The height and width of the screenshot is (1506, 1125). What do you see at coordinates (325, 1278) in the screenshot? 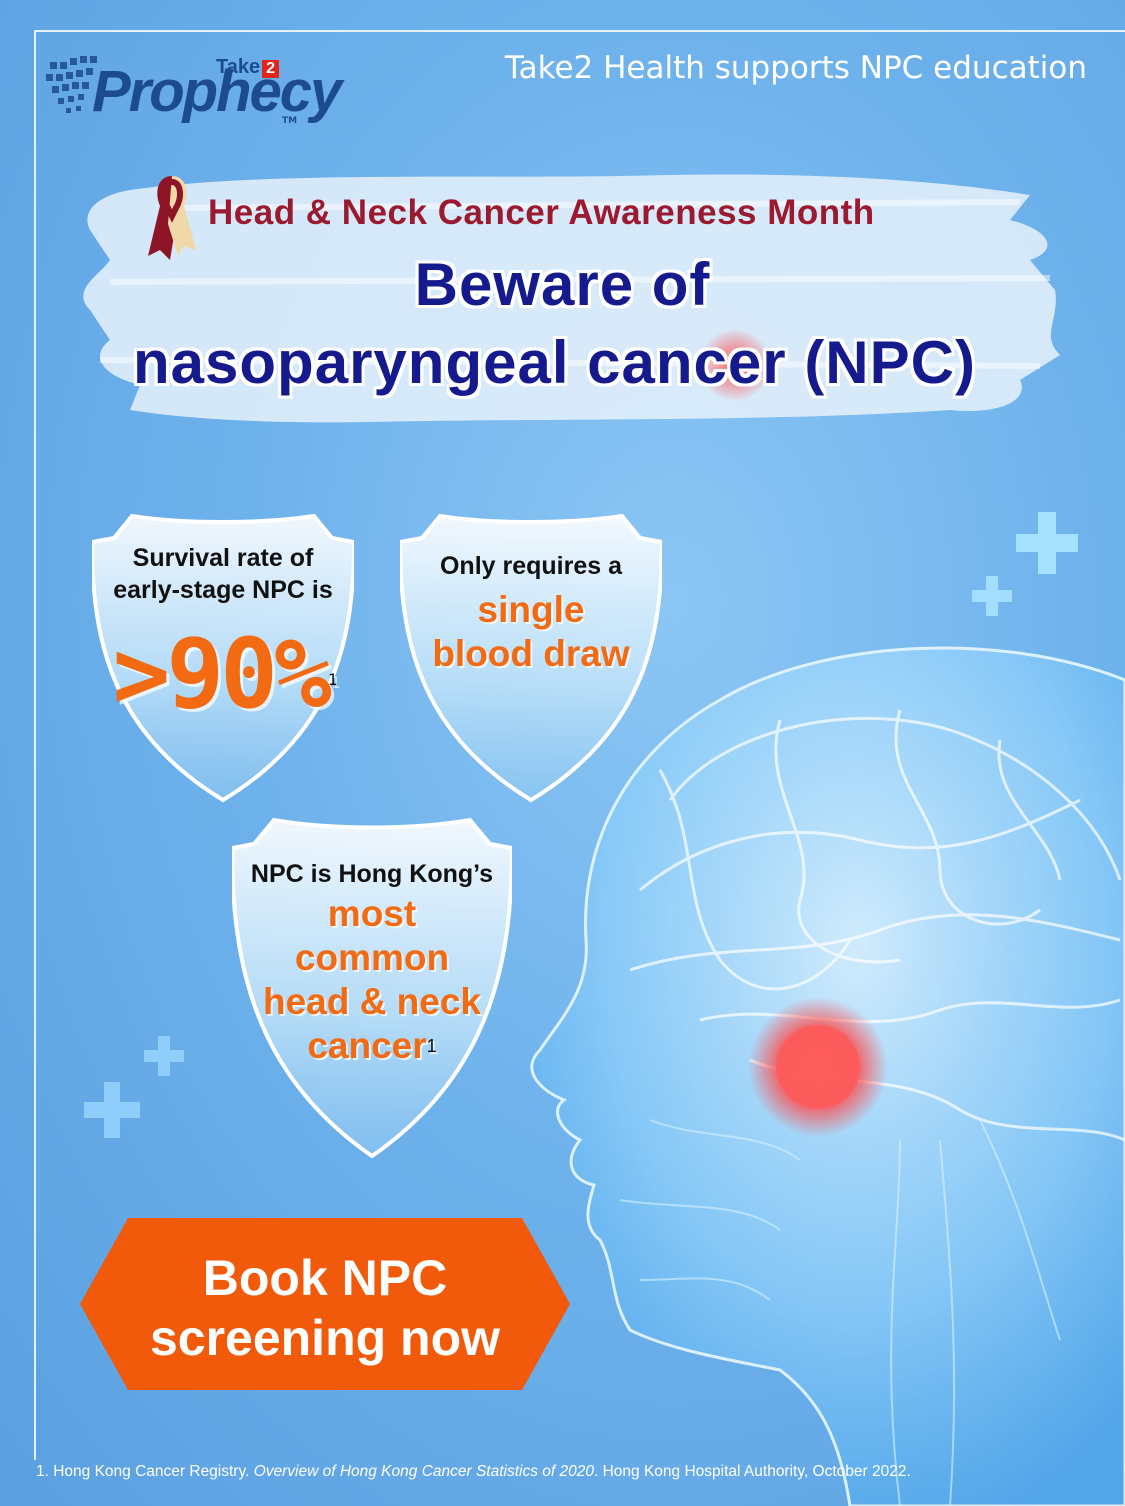
I see `cta-line-1: Book NPC` at bounding box center [325, 1278].